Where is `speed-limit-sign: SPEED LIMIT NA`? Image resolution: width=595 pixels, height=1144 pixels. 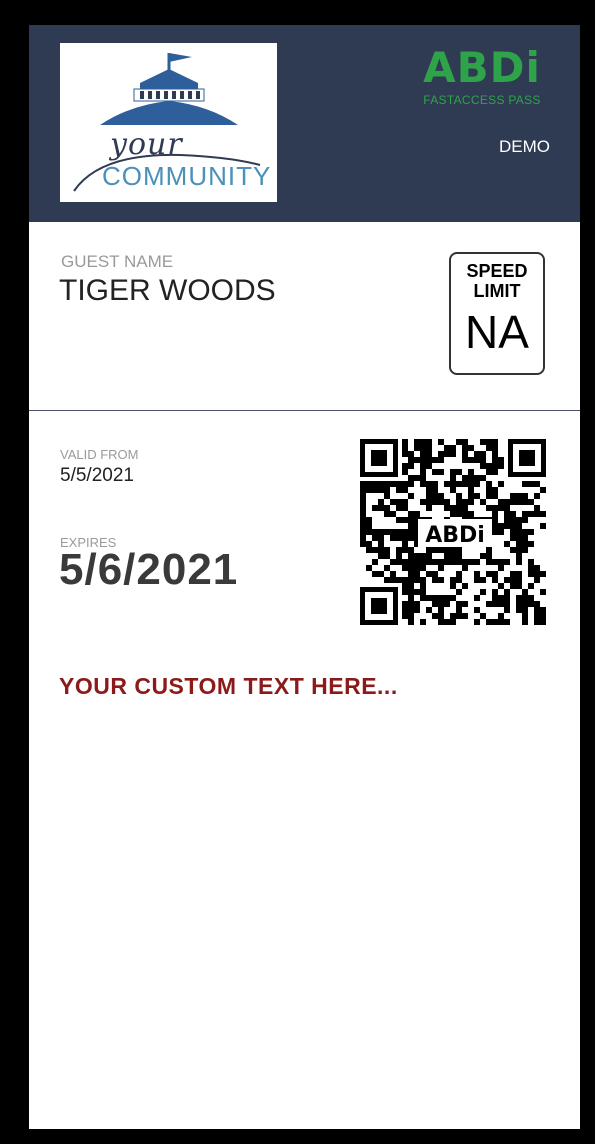 speed-limit-sign: SPEED LIMIT NA is located at coordinates (497, 313).